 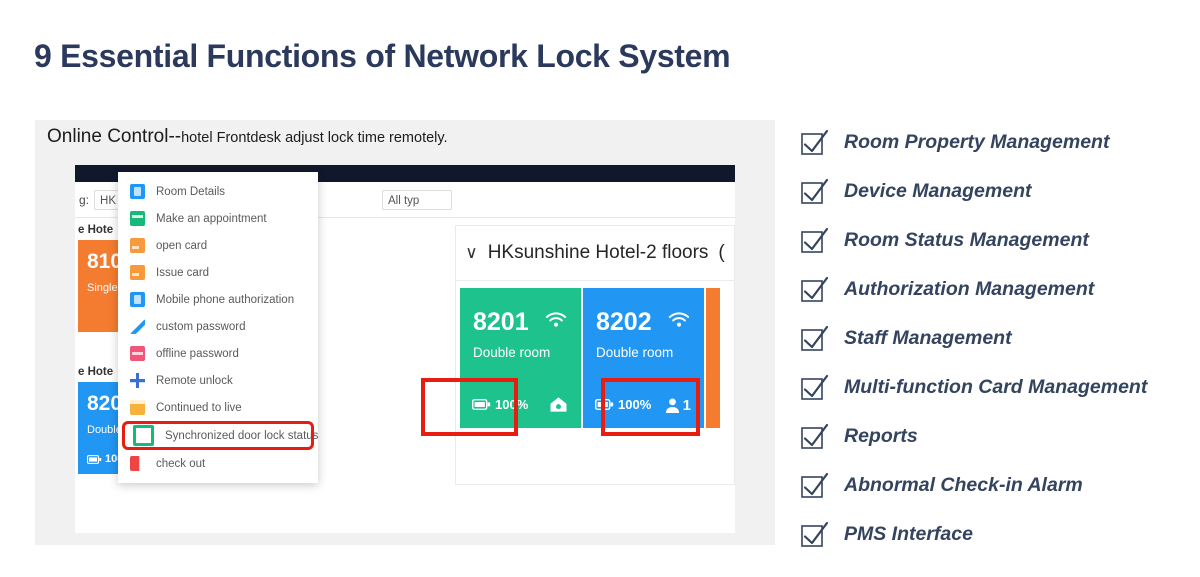 I want to click on menu-item-label: open card, so click(x=182, y=245).